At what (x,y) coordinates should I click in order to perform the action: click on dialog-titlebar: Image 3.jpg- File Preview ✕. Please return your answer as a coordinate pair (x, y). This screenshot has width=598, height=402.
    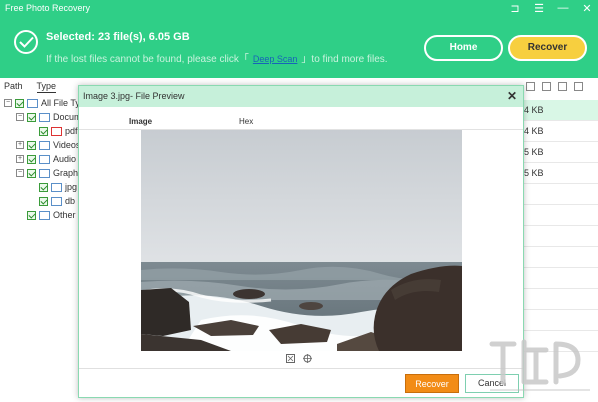
    Looking at the image, I should click on (301, 96).